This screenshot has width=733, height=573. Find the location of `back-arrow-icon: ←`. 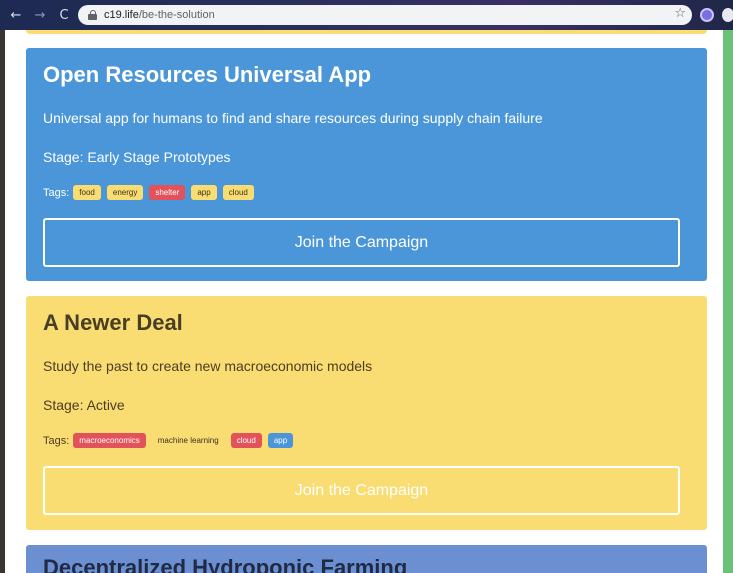

back-arrow-icon: ← is located at coordinates (16, 15).